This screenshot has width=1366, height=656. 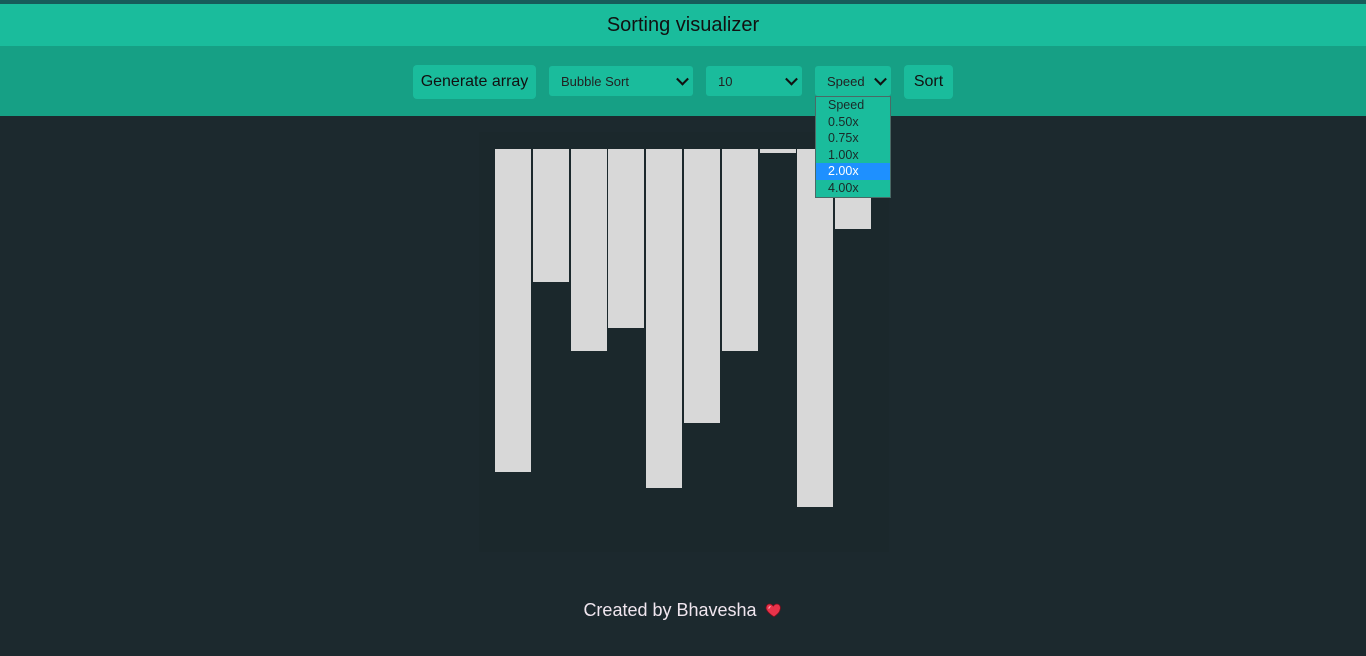 I want to click on speed-option: 4.00x, so click(x=853, y=188).